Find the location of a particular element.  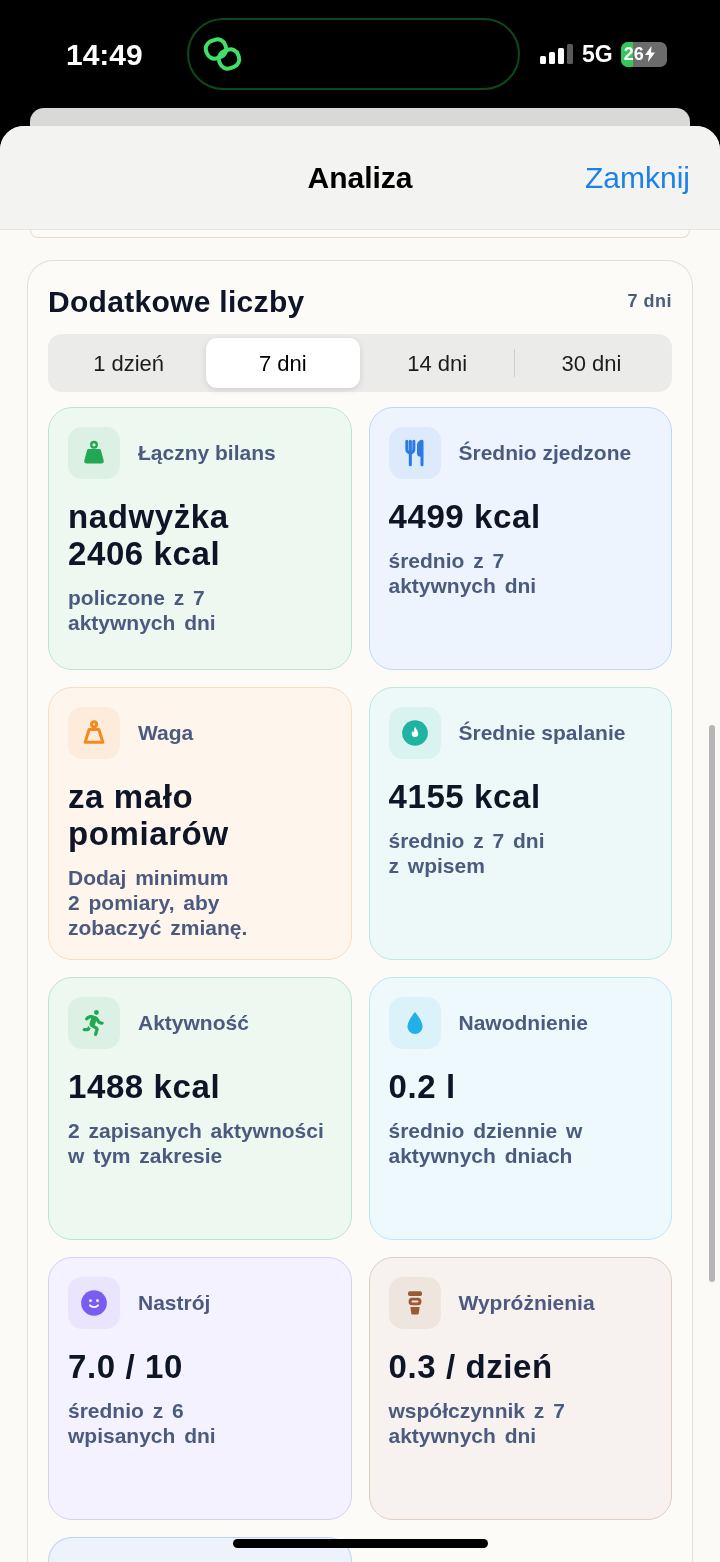

sheet-title: Analiza is located at coordinates (360, 178).